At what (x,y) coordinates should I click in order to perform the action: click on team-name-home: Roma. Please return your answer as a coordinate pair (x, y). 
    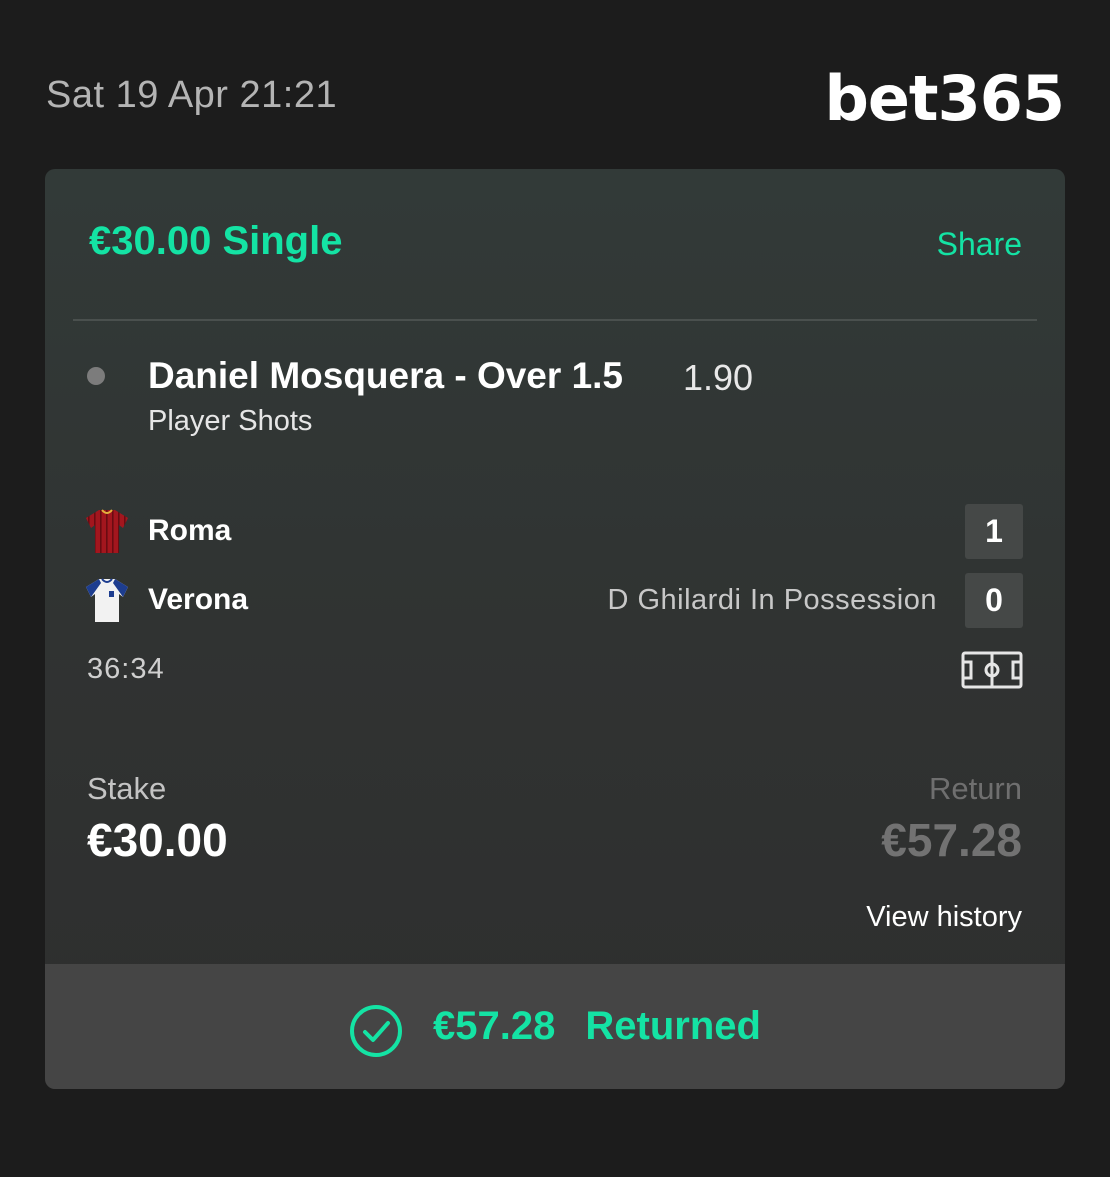
    Looking at the image, I should click on (190, 530).